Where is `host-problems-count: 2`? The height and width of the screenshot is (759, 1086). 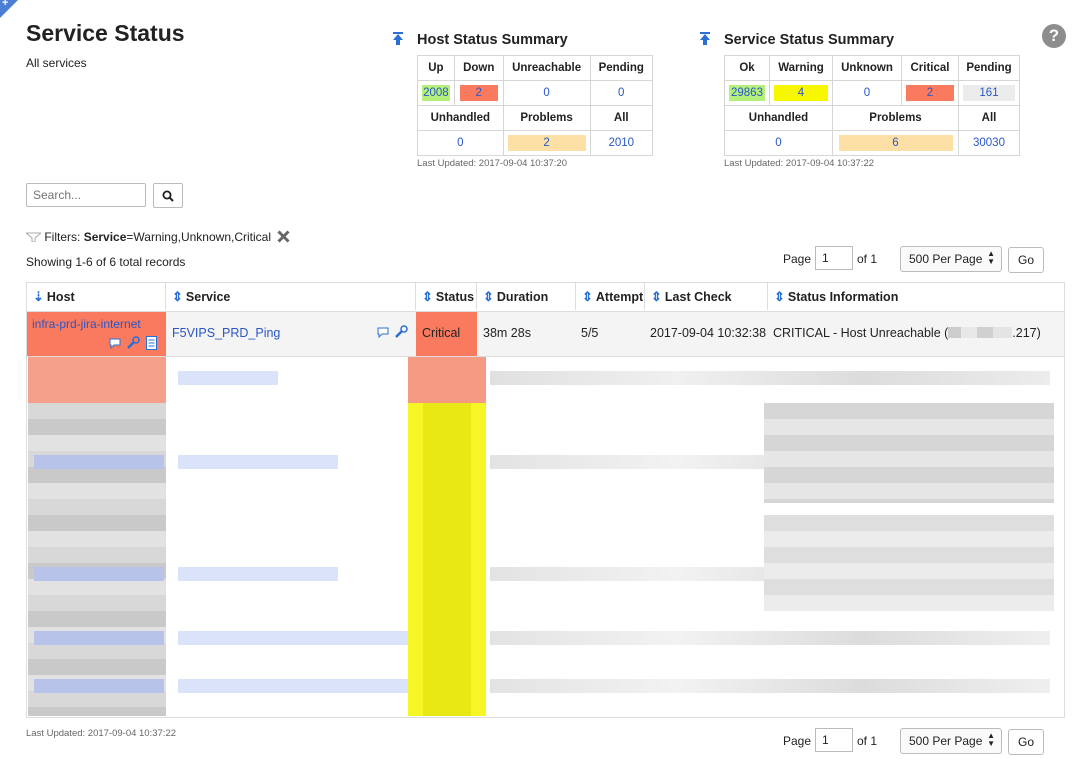 host-problems-count: 2 is located at coordinates (546, 143).